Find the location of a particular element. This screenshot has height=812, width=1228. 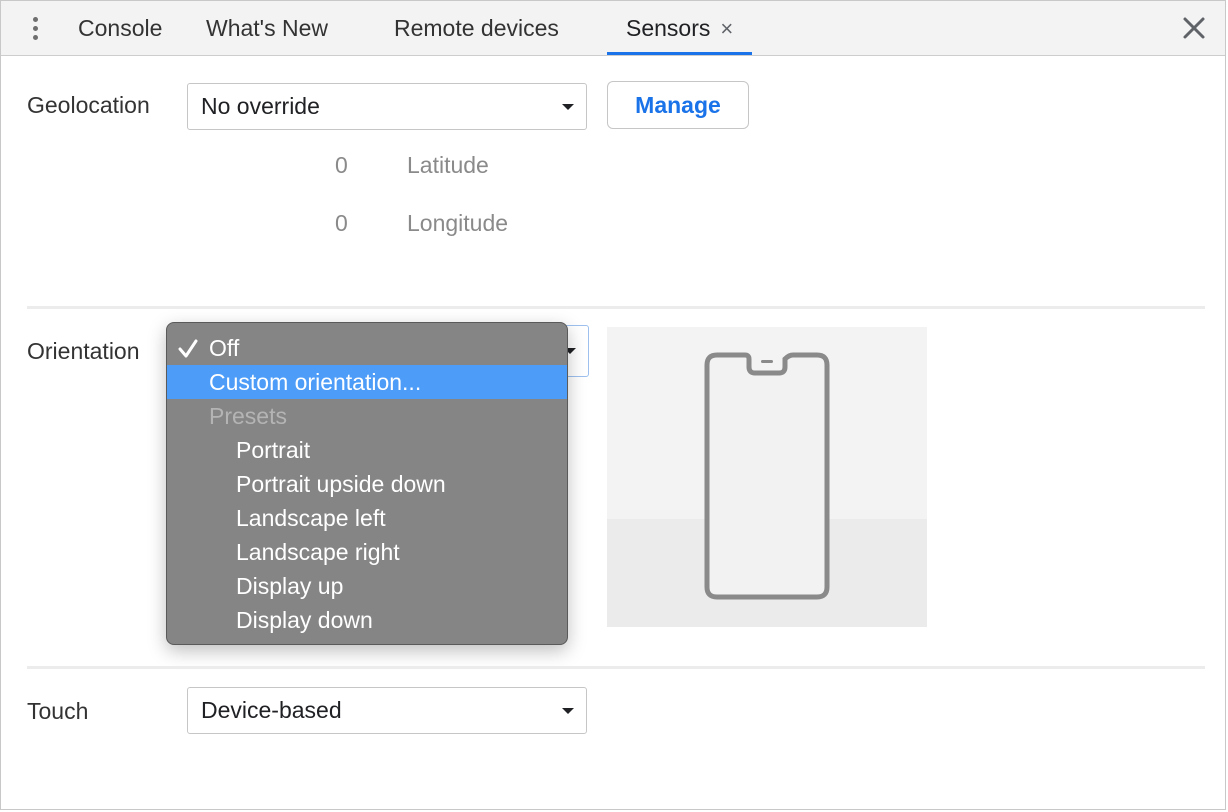

menu-item-landscape-left: Landscape left is located at coordinates (367, 518).